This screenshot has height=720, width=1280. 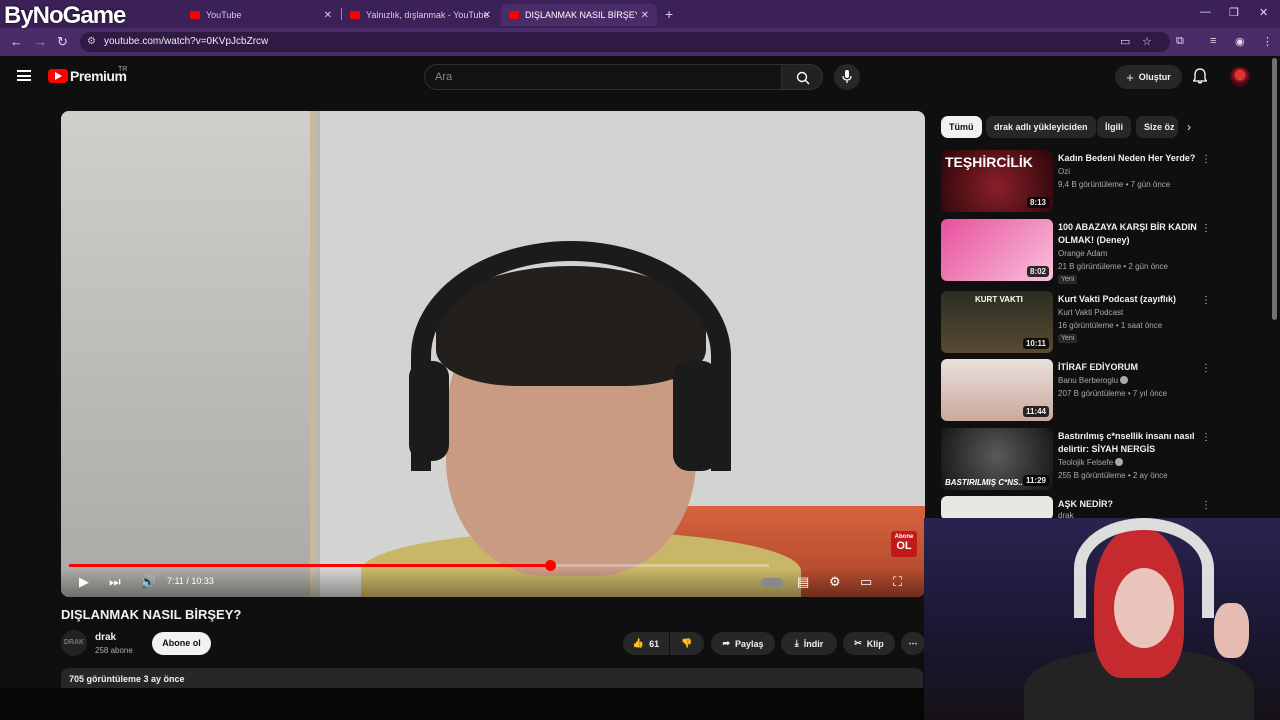 I want to click on scissors-icon: ✂, so click(x=858, y=643).